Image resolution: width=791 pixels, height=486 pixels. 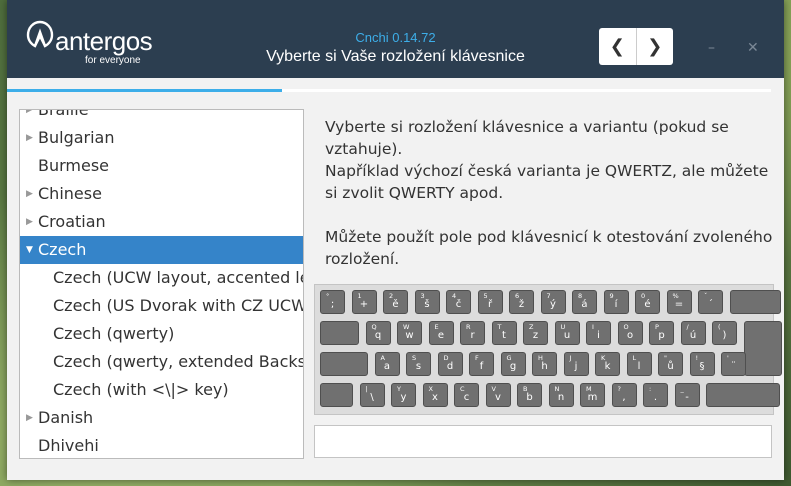 What do you see at coordinates (567, 333) in the screenshot?
I see `keyboard-key: Uu` at bounding box center [567, 333].